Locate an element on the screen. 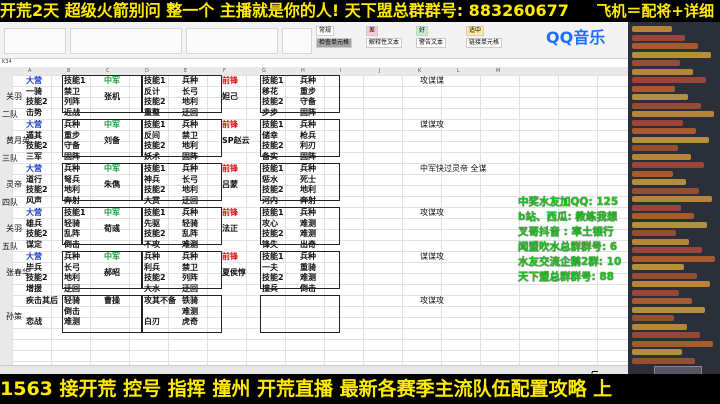  column-header: K is located at coordinates (419, 71).